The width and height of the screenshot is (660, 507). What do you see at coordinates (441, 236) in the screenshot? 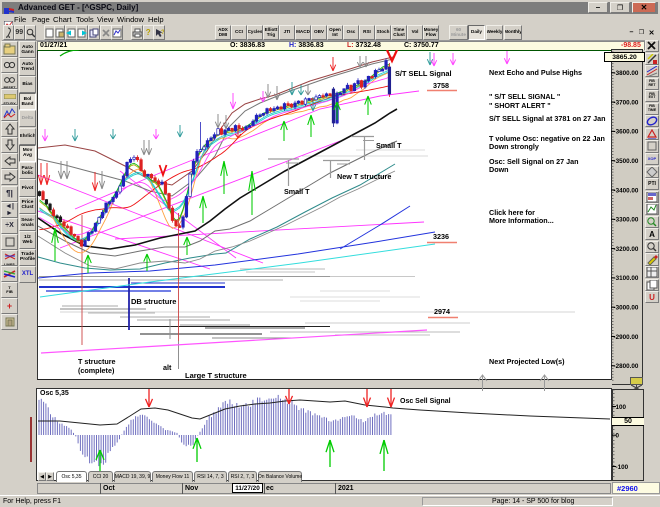
I see `svg-text: 3236` at bounding box center [441, 236].